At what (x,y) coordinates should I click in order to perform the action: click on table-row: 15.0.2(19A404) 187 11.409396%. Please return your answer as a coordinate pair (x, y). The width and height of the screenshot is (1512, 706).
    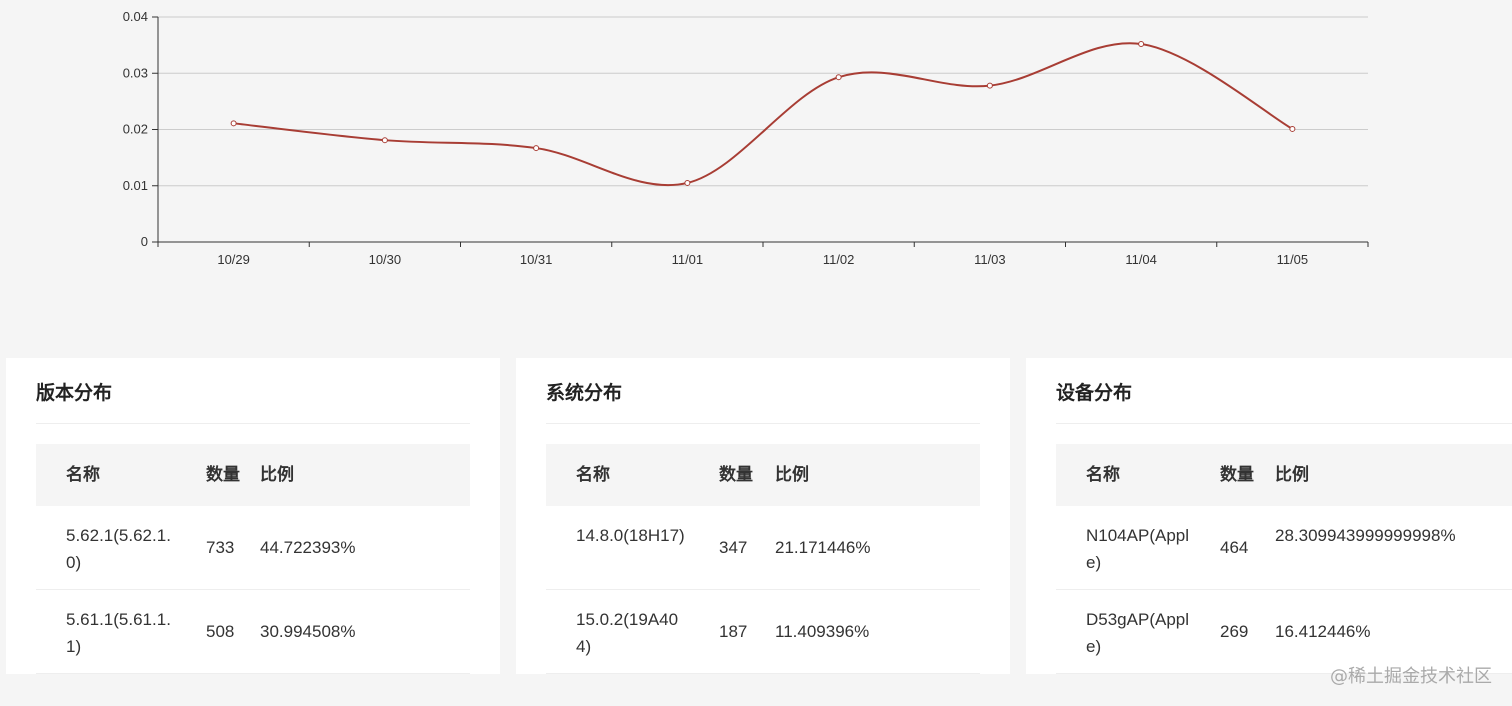
    Looking at the image, I should click on (763, 632).